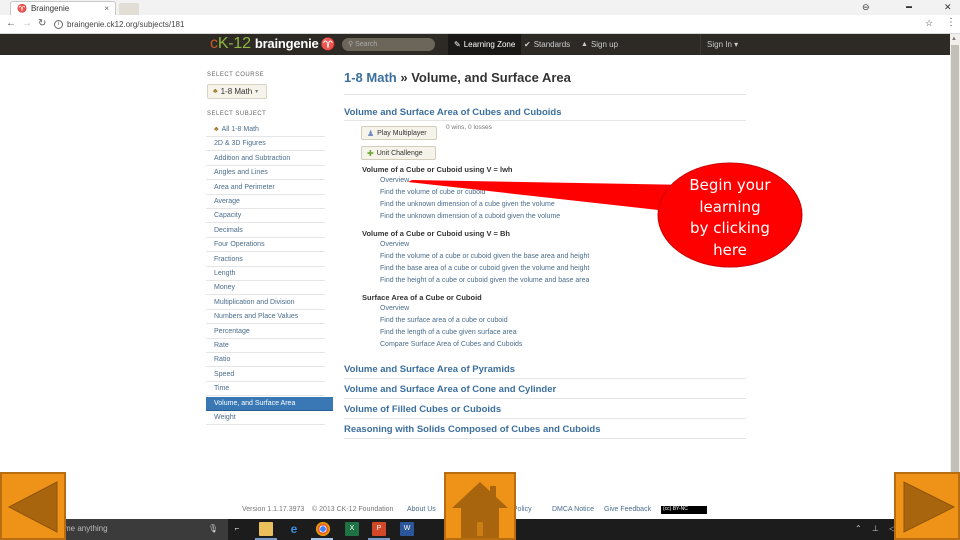  I want to click on sidebar-subject-label: Average, so click(227, 201).